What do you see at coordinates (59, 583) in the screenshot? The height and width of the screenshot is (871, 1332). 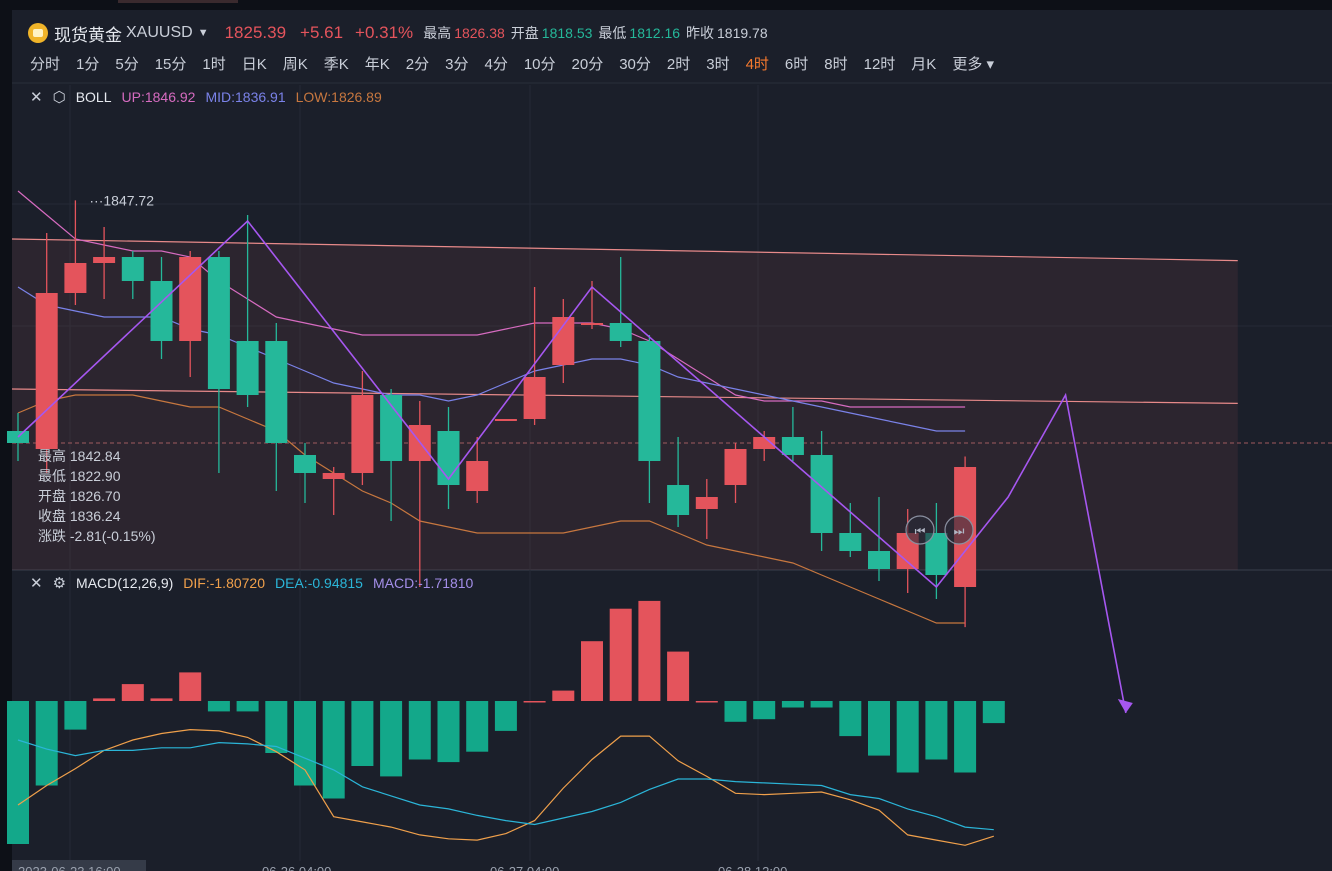 I see `gear-icon: ⚙` at bounding box center [59, 583].